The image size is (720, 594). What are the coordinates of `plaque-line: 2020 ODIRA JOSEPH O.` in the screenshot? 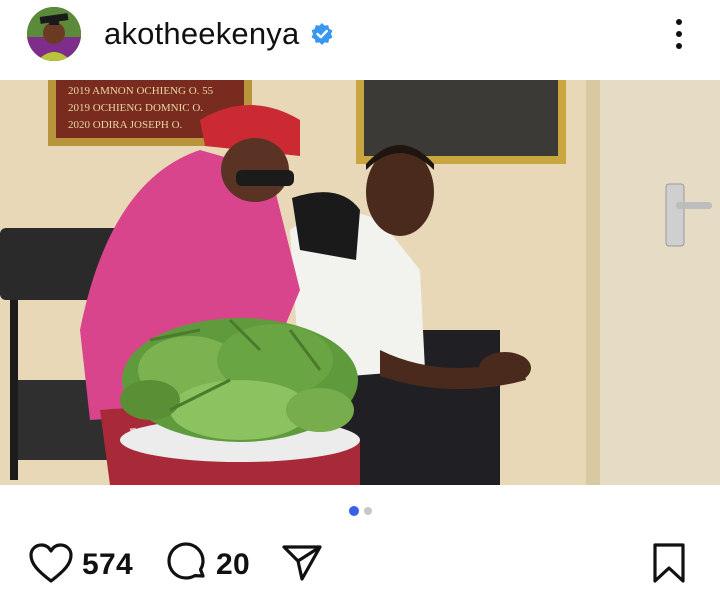 It's located at (125, 125).